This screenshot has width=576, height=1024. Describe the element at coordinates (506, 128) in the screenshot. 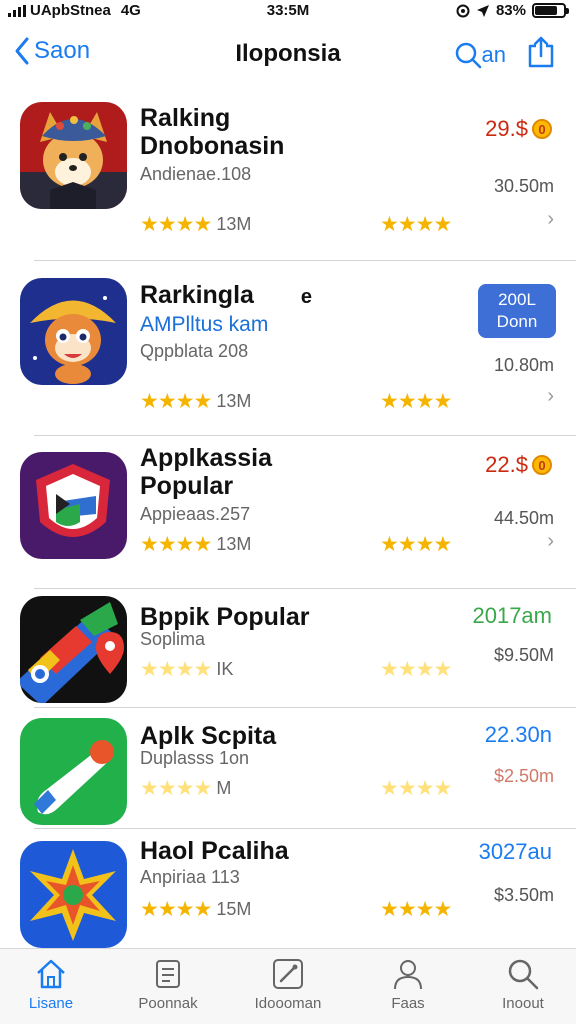

I see `price-label: 29.$` at that location.